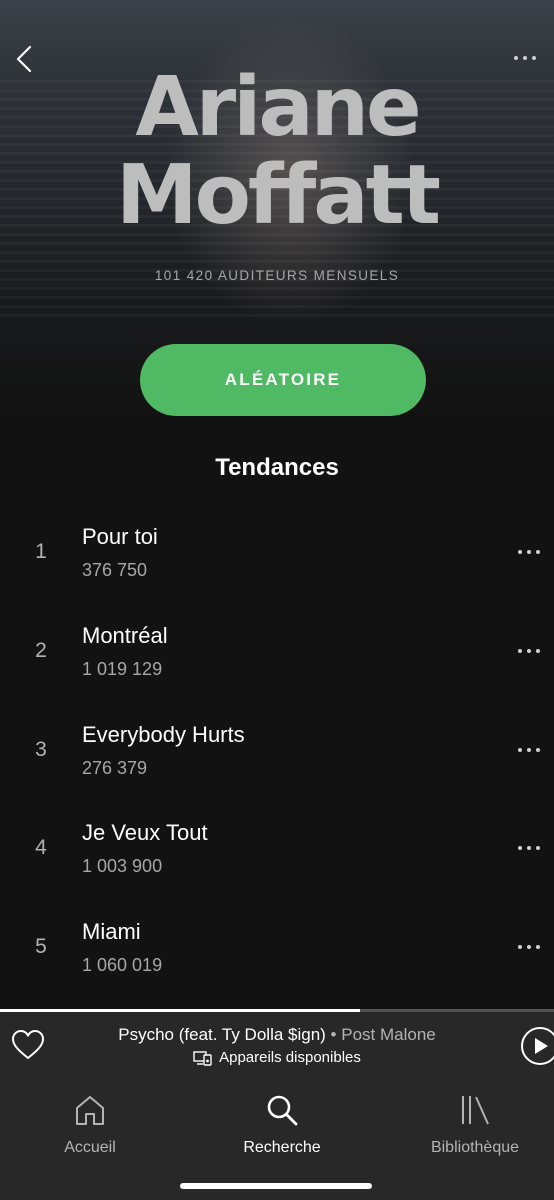  I want to click on tab-library-label: Bibliothèque, so click(475, 1147).